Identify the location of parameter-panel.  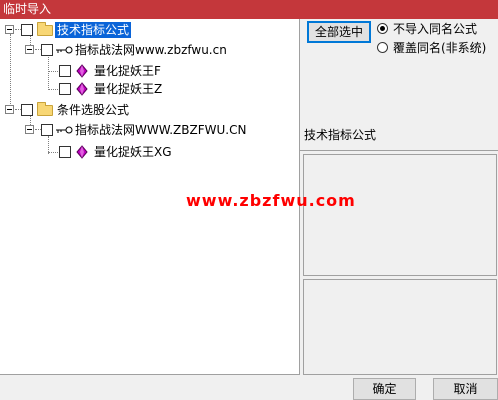
(400, 327).